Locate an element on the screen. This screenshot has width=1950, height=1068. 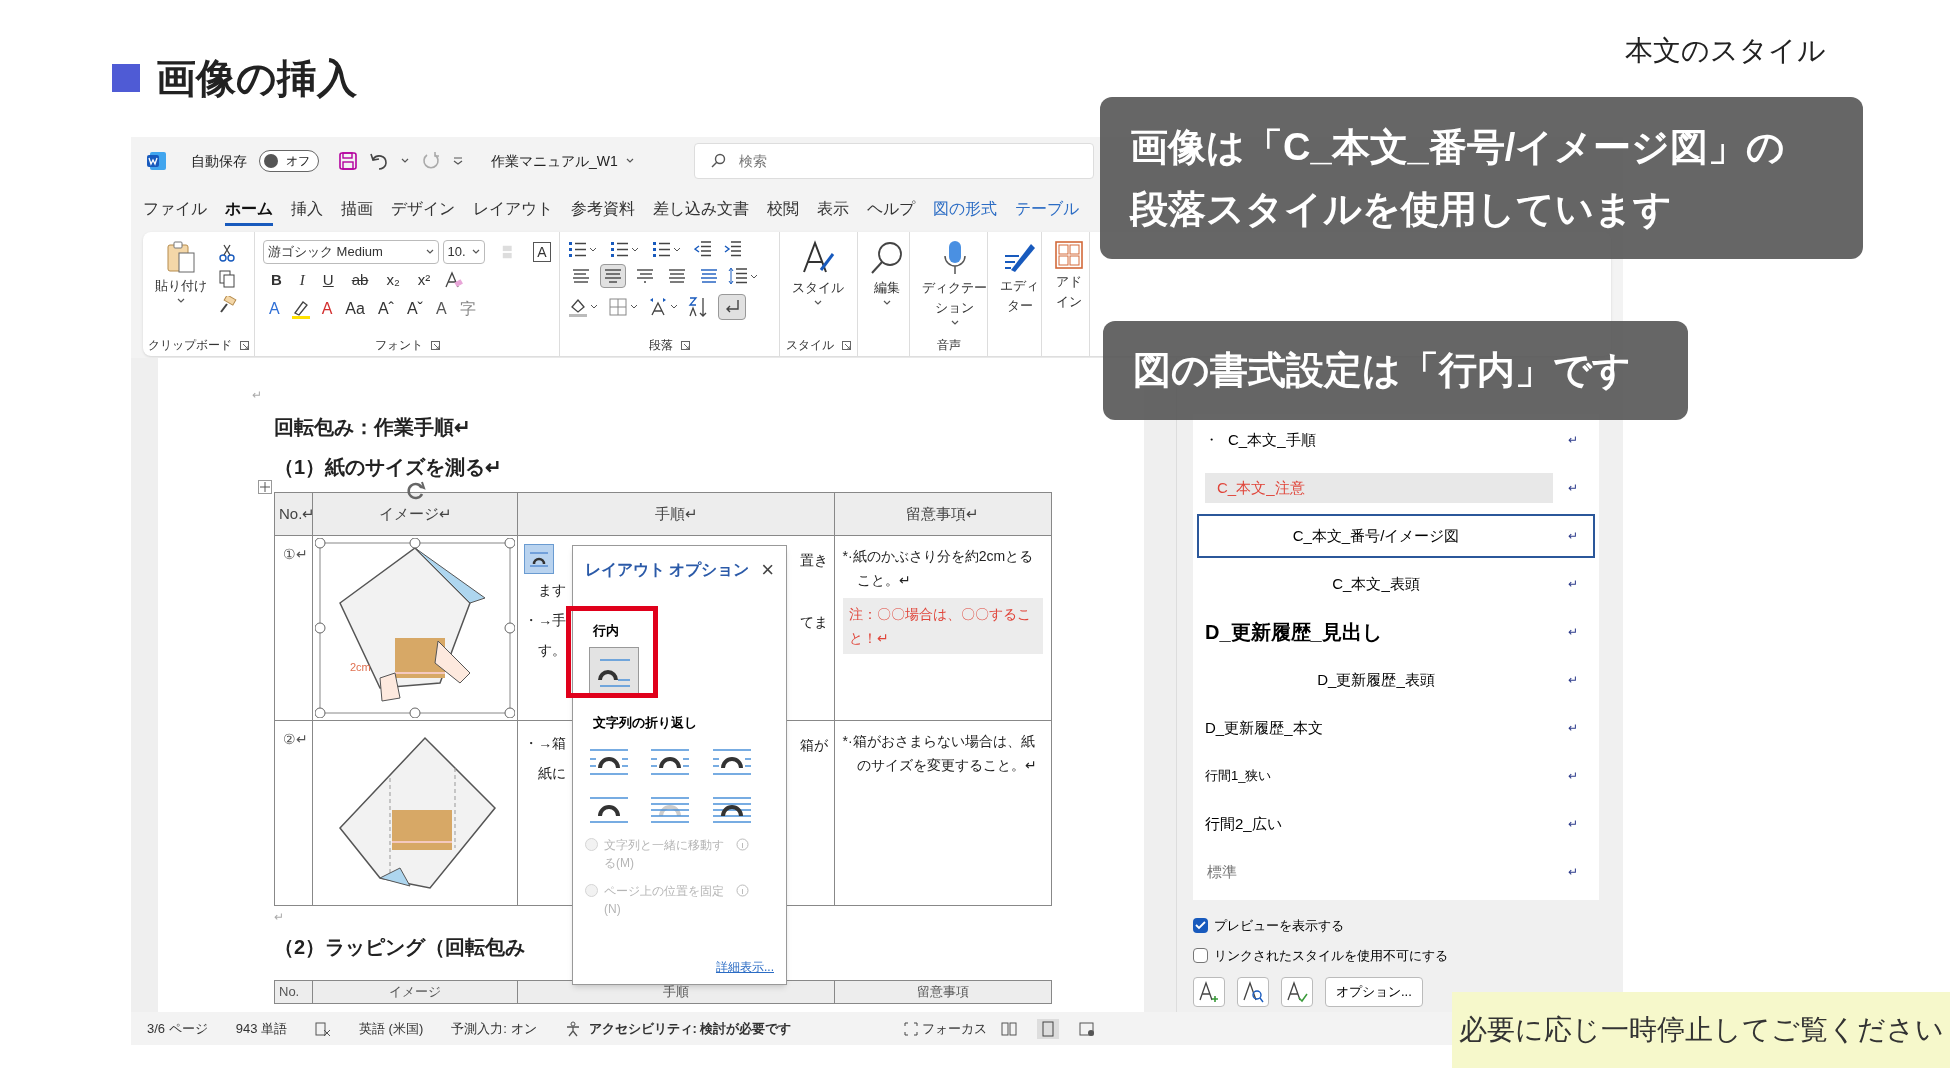
clear-formatting-icon is located at coordinates (454, 280).